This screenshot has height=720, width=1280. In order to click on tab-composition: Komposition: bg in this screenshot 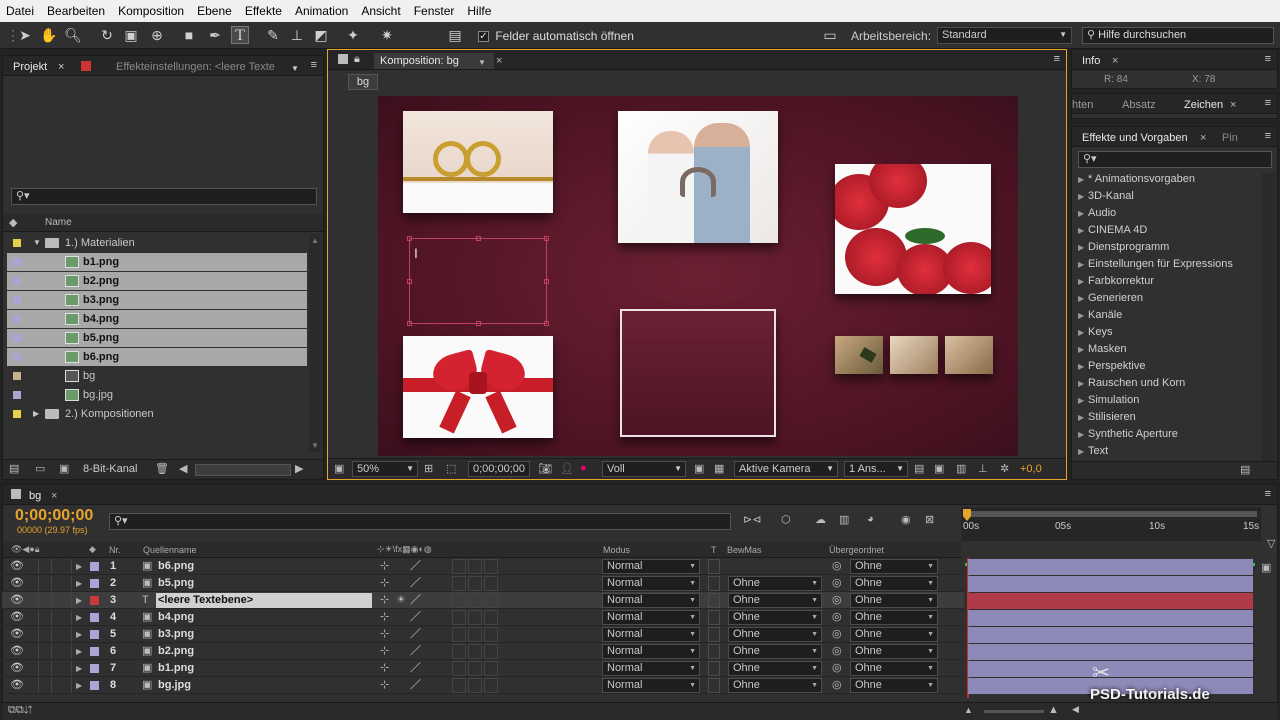, I will do `click(434, 61)`.